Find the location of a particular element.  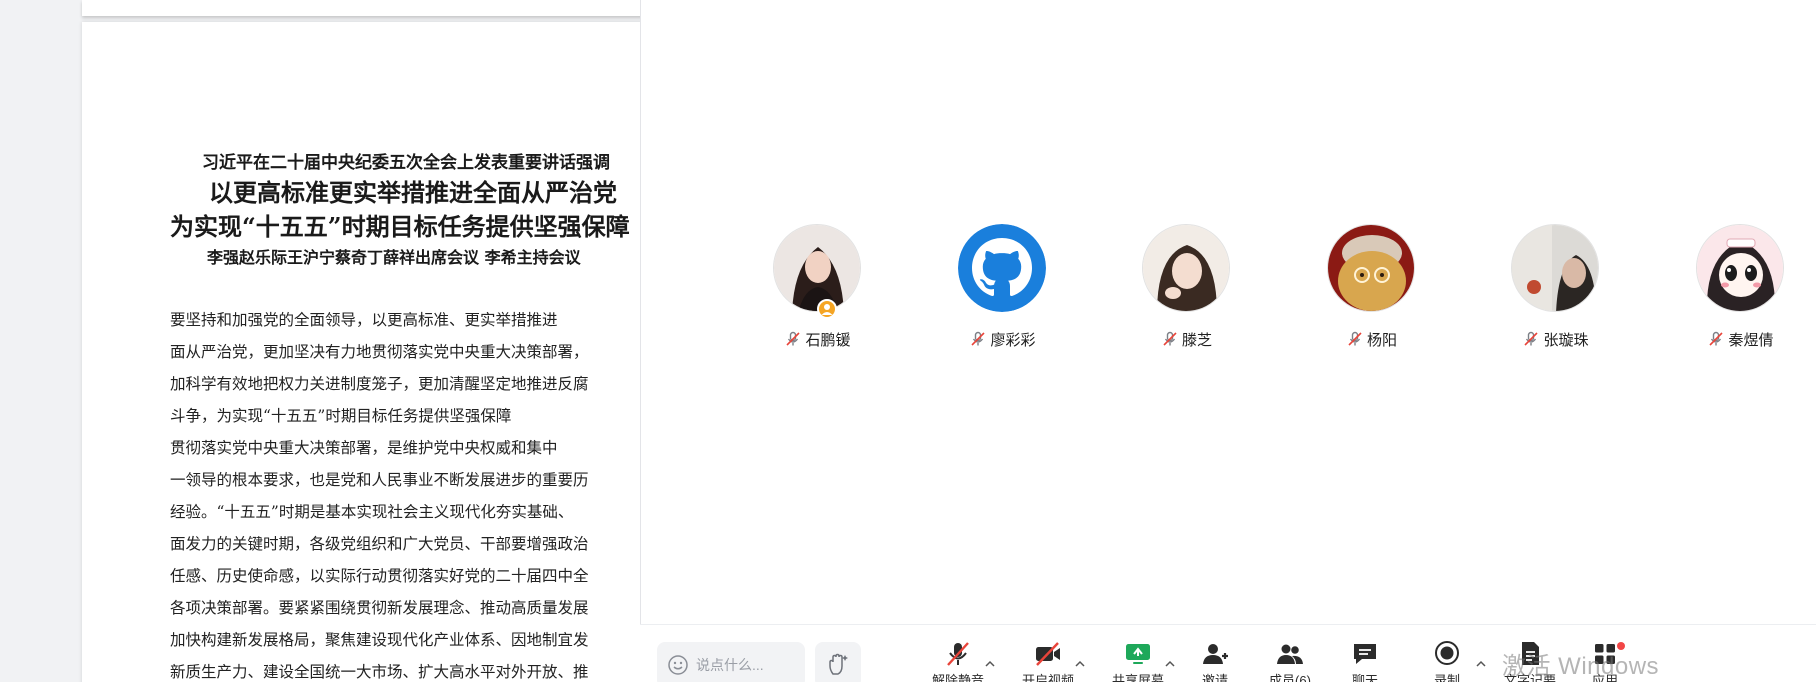

article-headline-line-1: 以更高标准更实举措推进全面从严治党 is located at coordinates (413, 192).